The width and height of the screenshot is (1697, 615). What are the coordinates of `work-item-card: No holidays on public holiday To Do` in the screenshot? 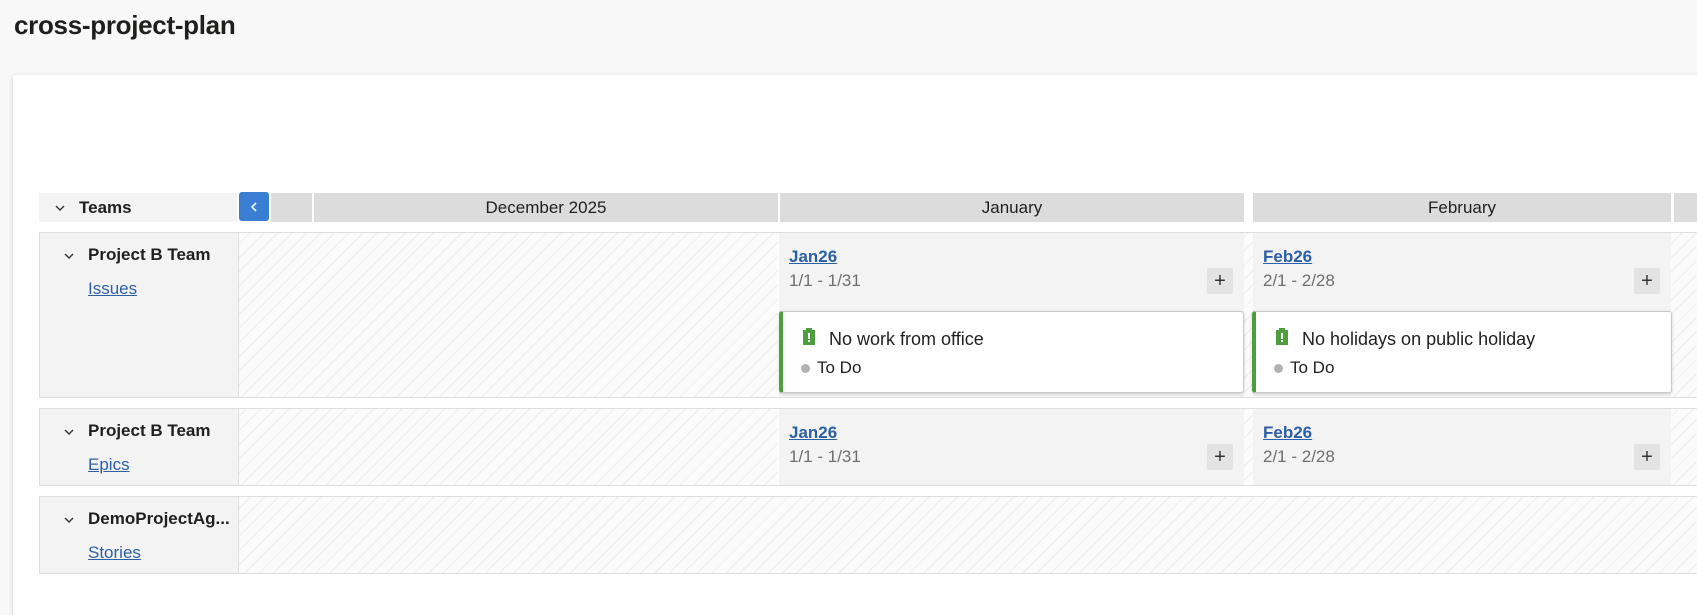 It's located at (1462, 352).